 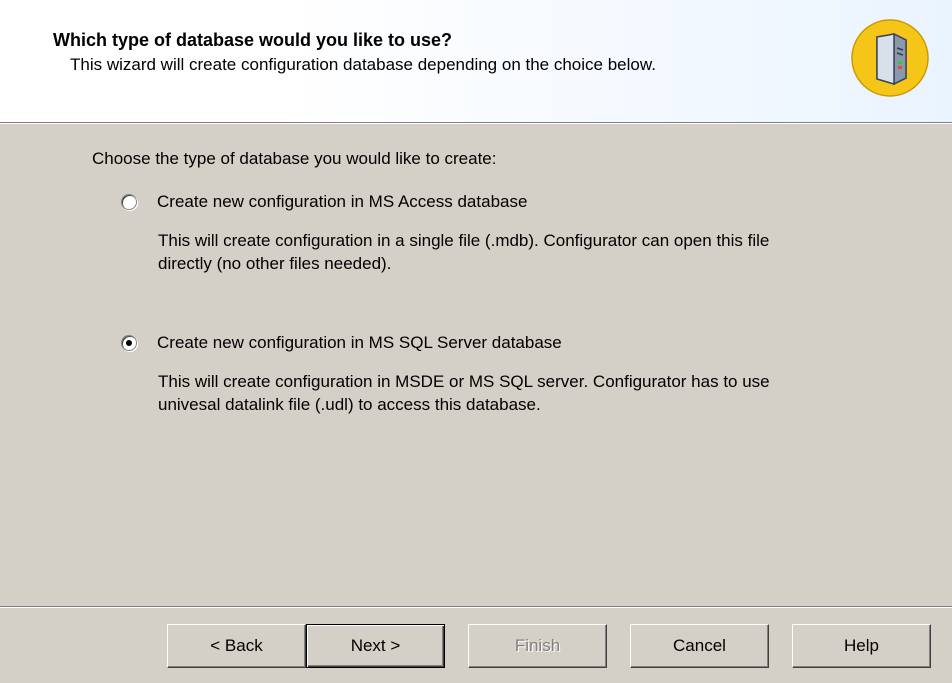 What do you see at coordinates (890, 58) in the screenshot?
I see `database-server-icon` at bounding box center [890, 58].